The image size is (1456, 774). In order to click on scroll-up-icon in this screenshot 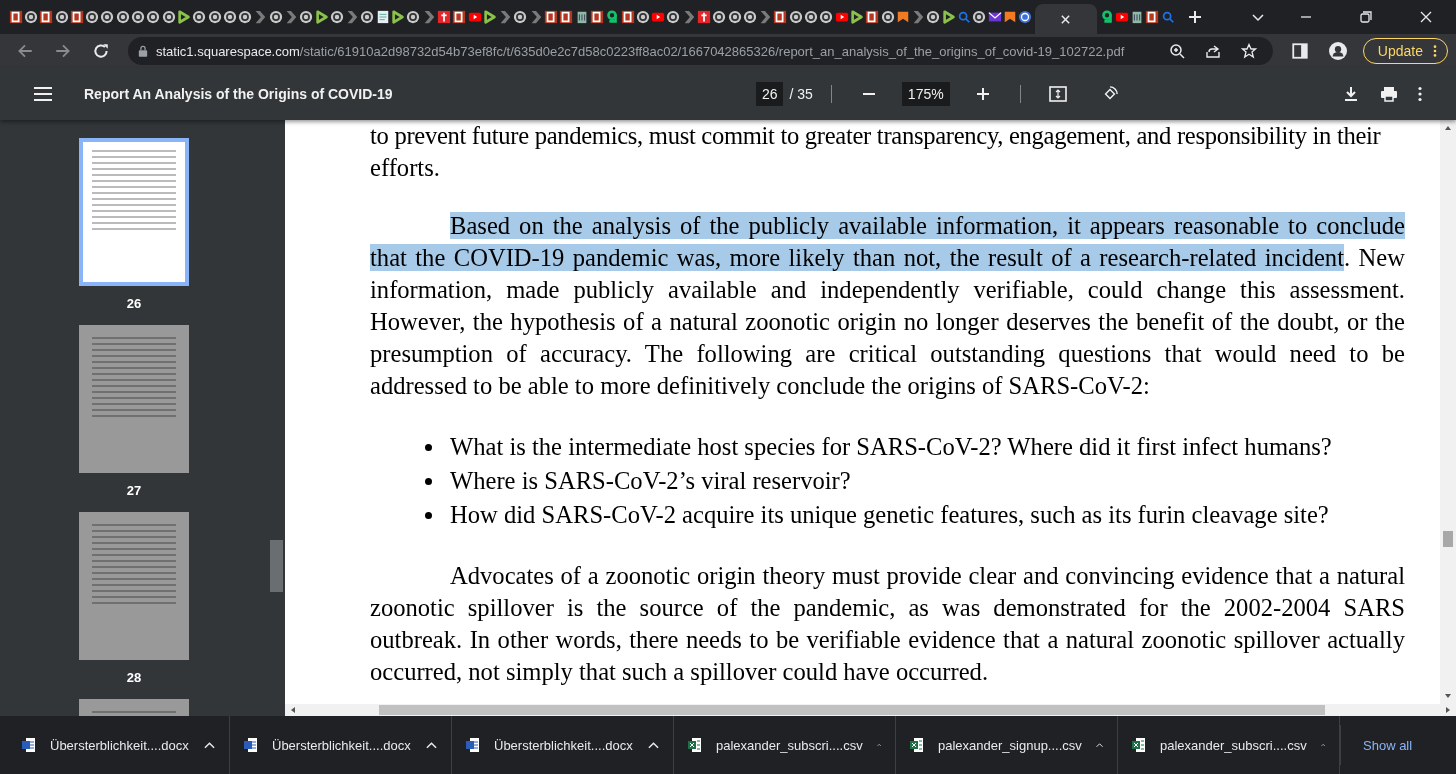, I will do `click(1448, 128)`.